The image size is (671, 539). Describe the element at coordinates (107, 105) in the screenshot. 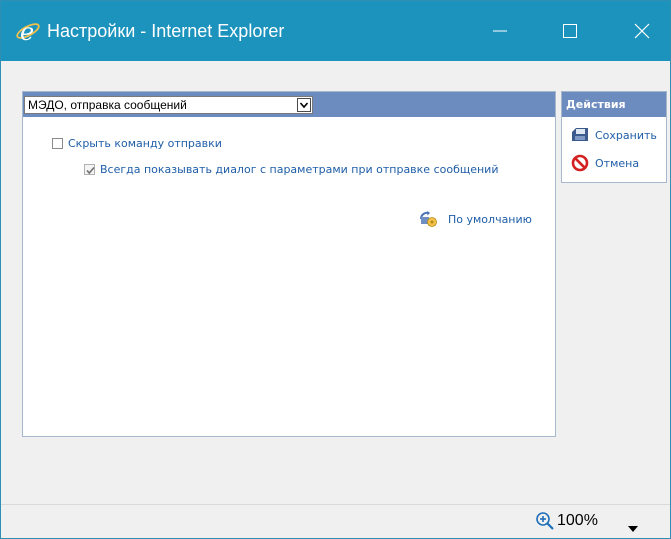

I see `settings-category-value: МЭДО, отправка сообщений` at that location.